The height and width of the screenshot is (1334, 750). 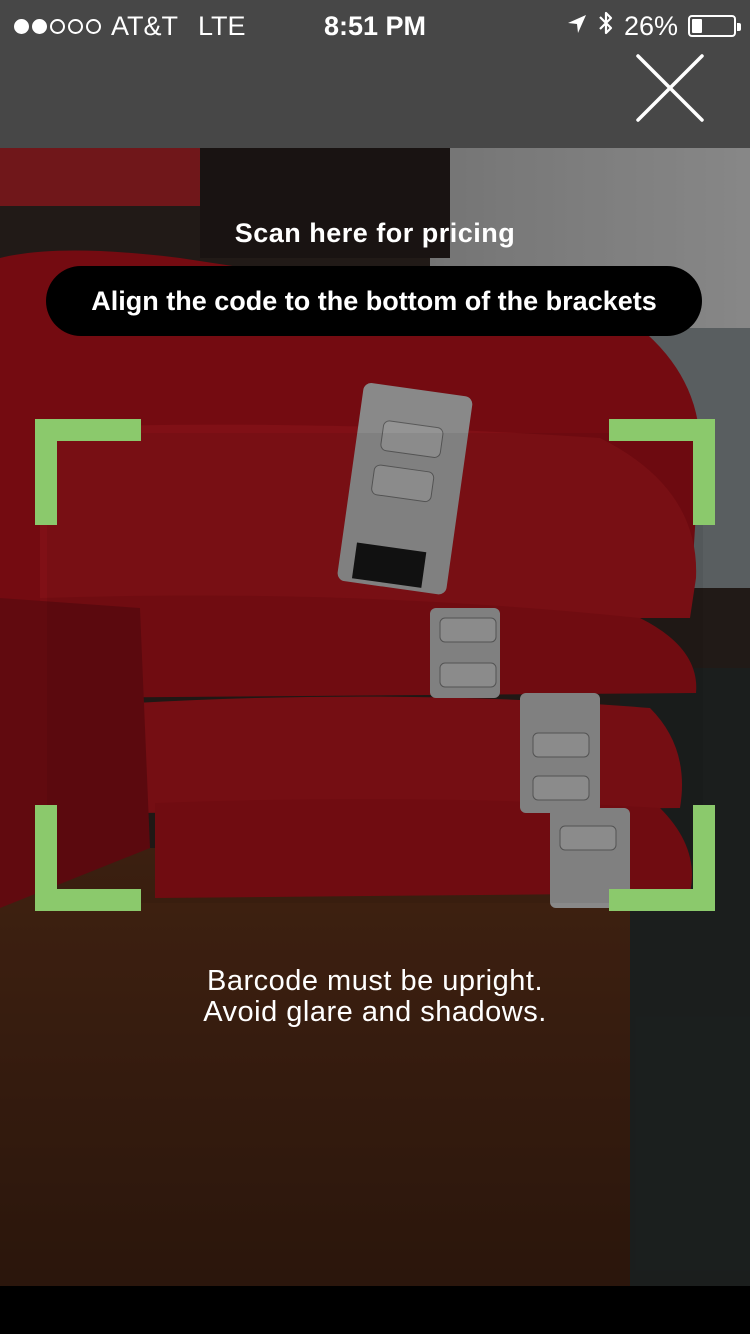 I want to click on status-right: 26%, so click(x=653, y=26).